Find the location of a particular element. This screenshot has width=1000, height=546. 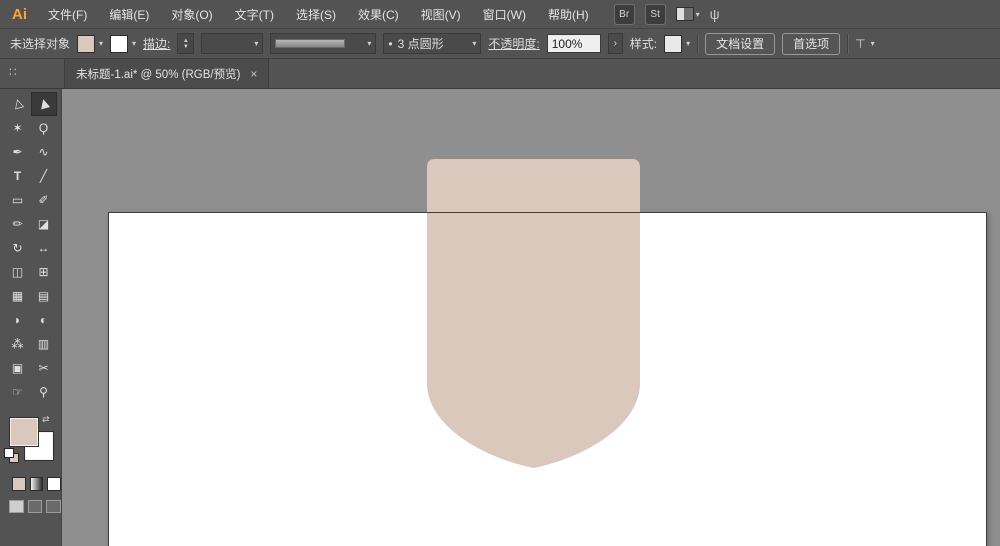

slice-tool: ✂ is located at coordinates (44, 368).